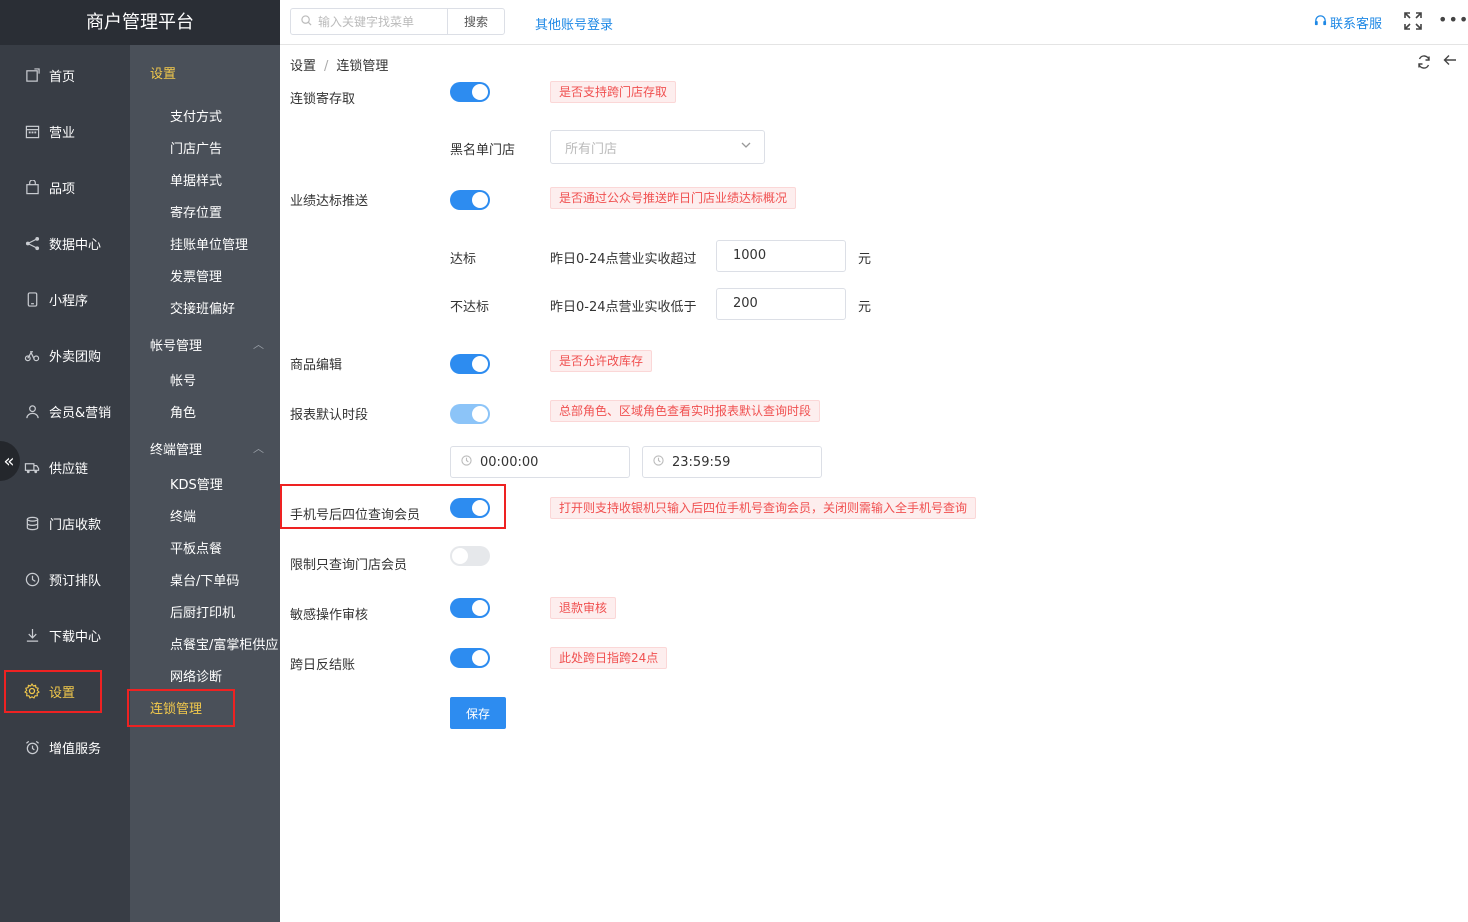  Describe the element at coordinates (176, 448) in the screenshot. I see `subnav-group-terminal: 终端管理` at that location.